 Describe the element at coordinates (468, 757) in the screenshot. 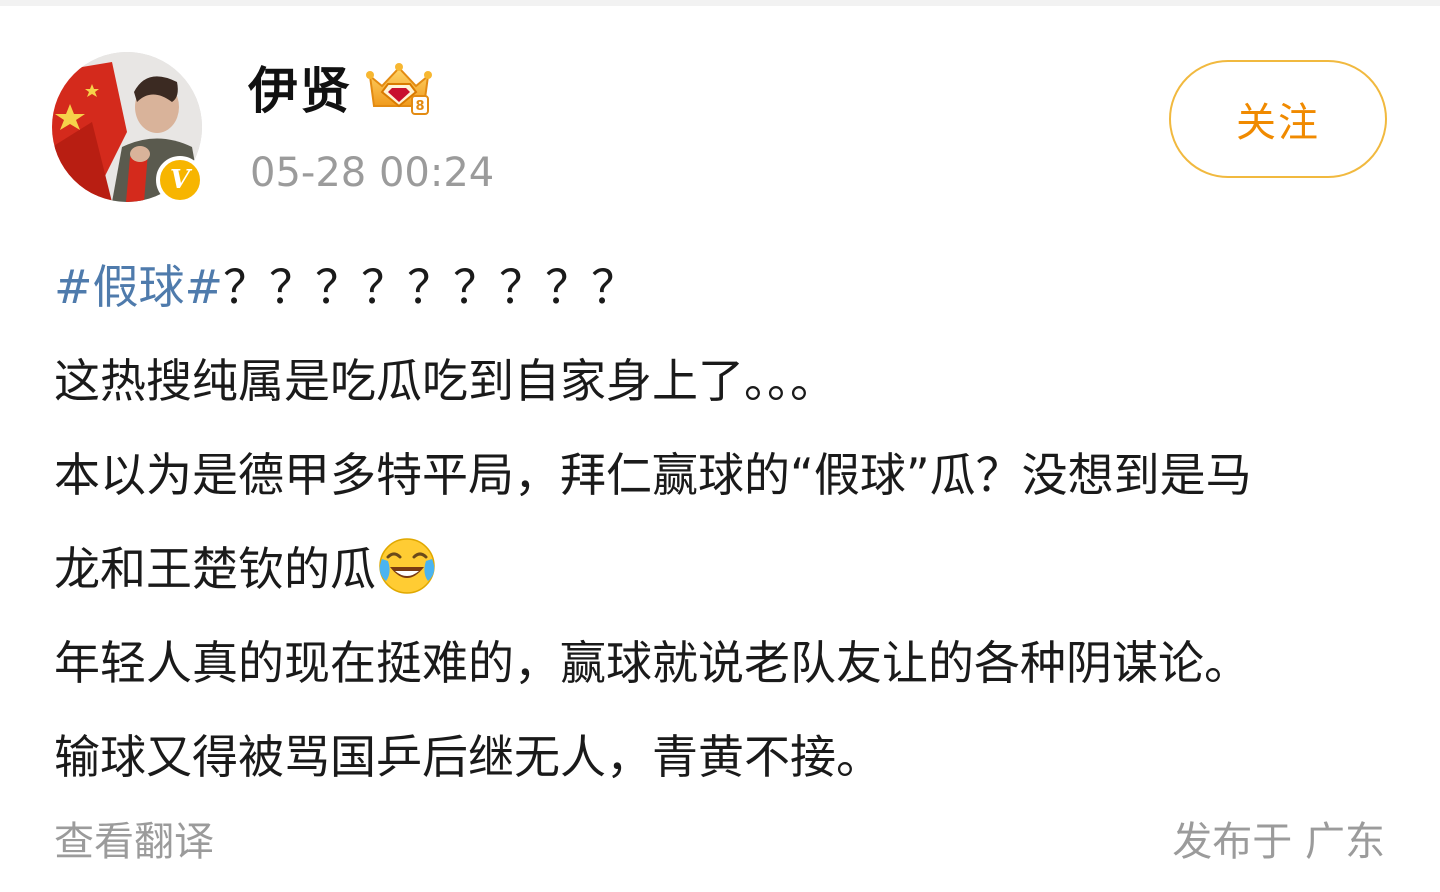

I see `content-line-6: 输球又得被骂国乒后继无人，青黄不接。` at that location.